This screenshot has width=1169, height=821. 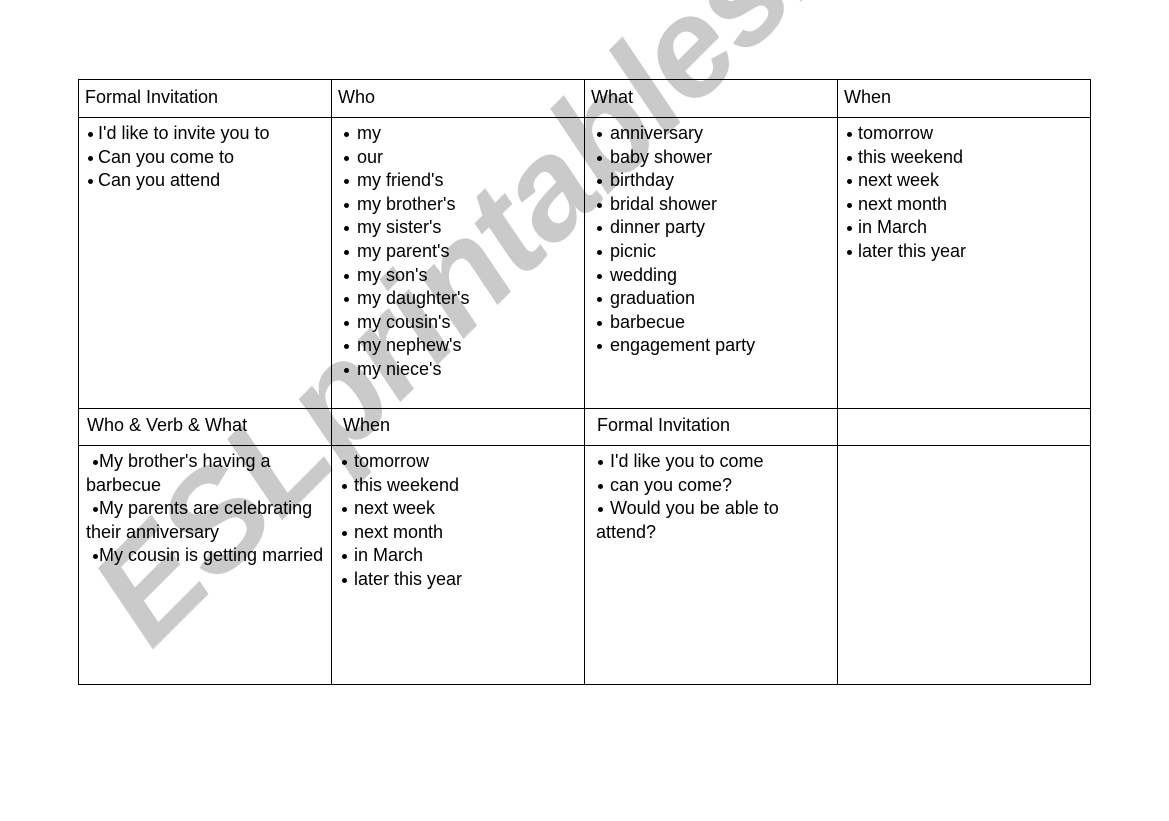 What do you see at coordinates (205, 134) in the screenshot?
I see `list-item: I'd like to invite you to` at bounding box center [205, 134].